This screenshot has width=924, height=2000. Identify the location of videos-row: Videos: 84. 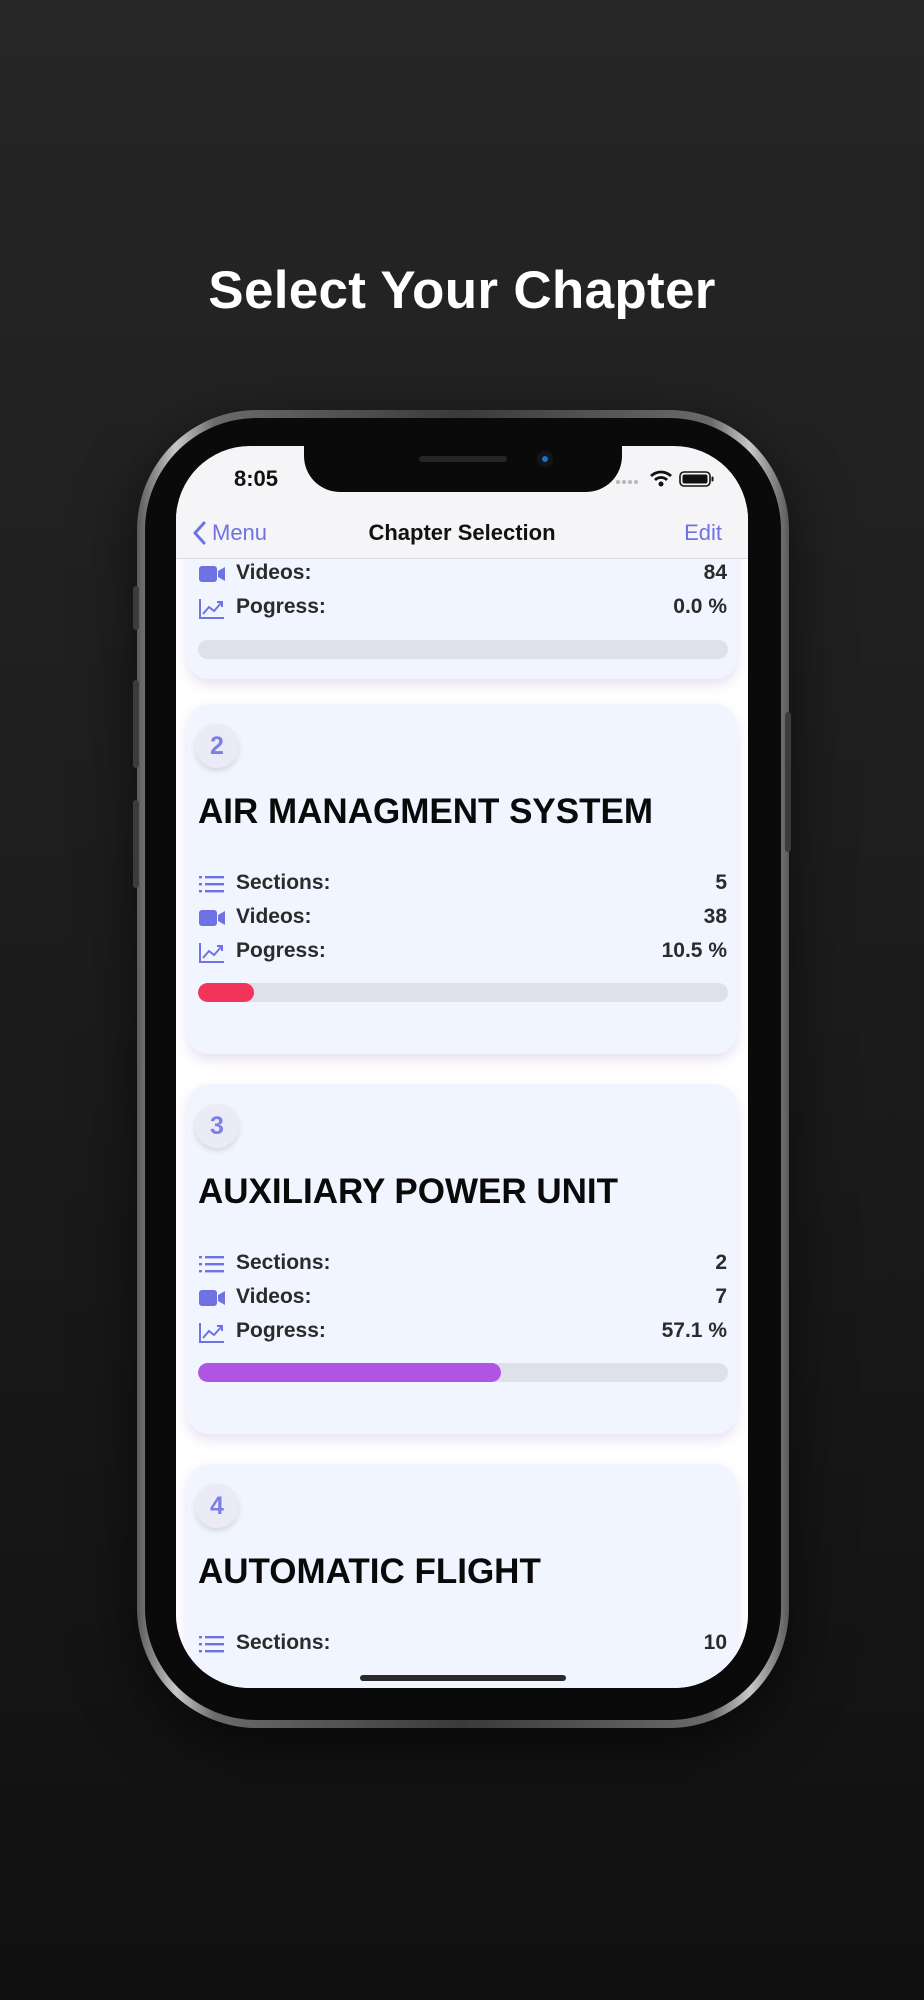
(462, 574).